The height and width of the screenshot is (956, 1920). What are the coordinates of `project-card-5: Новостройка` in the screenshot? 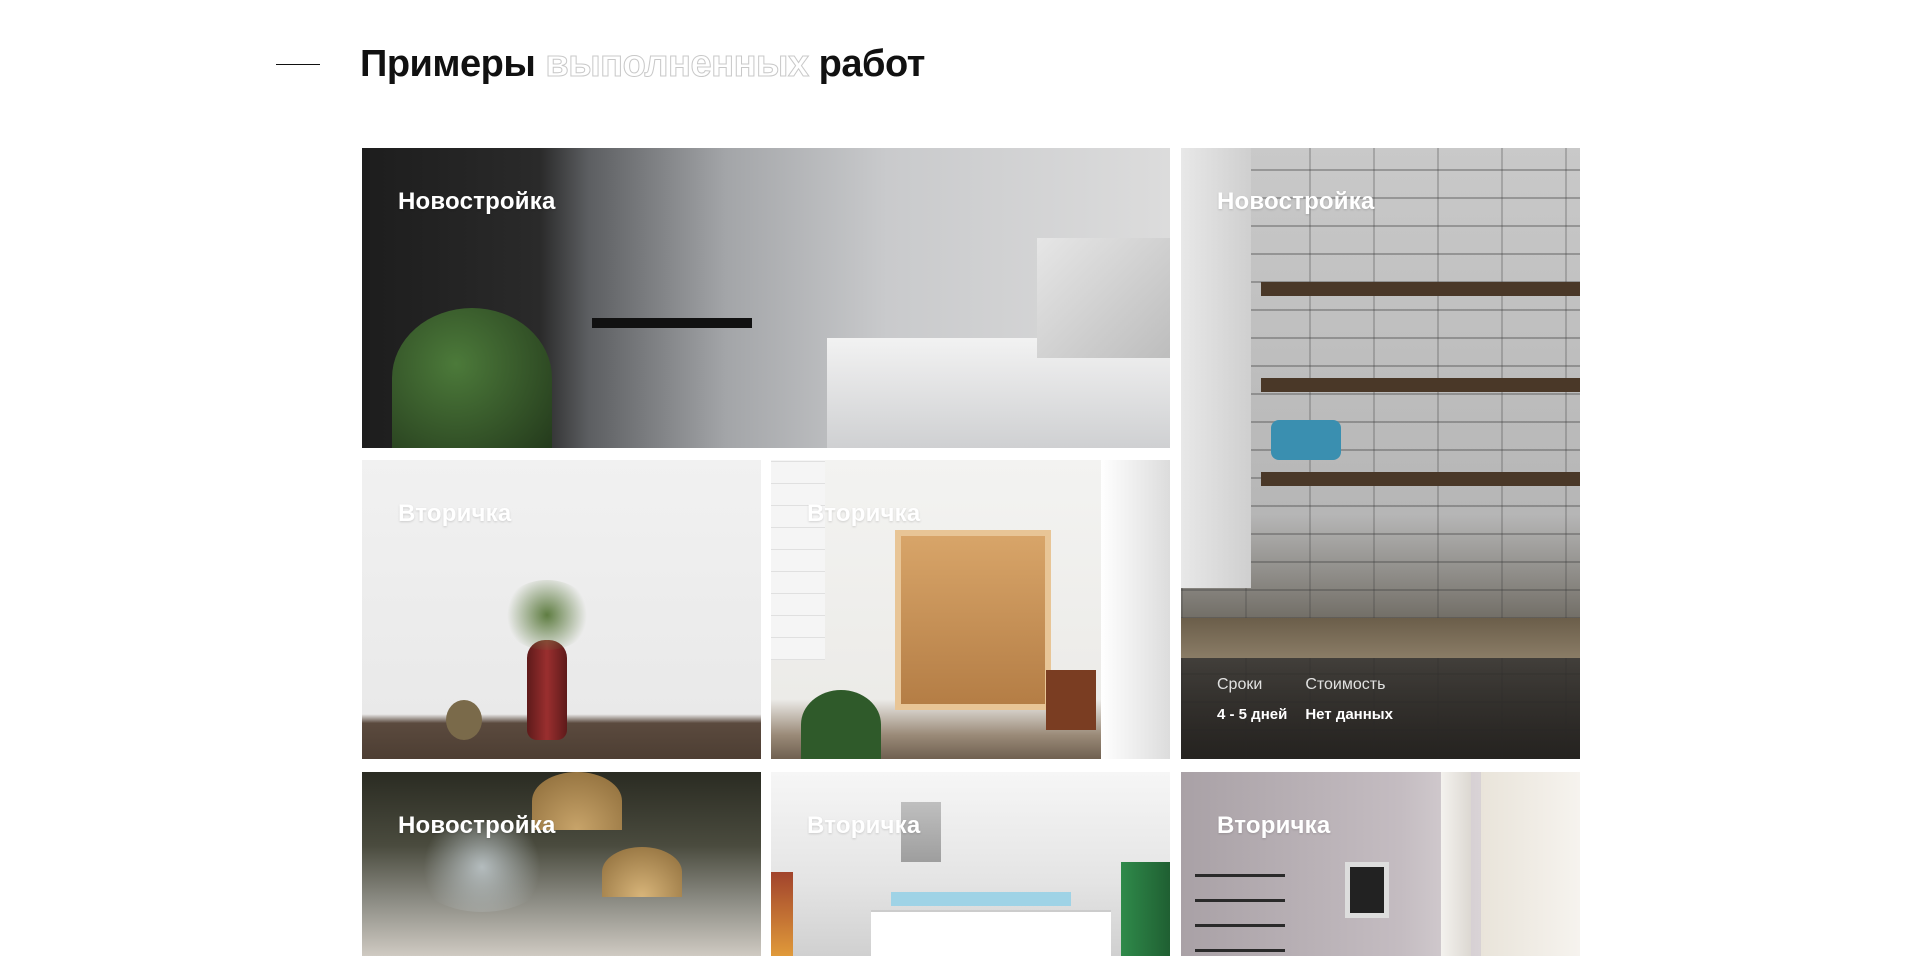 It's located at (561, 864).